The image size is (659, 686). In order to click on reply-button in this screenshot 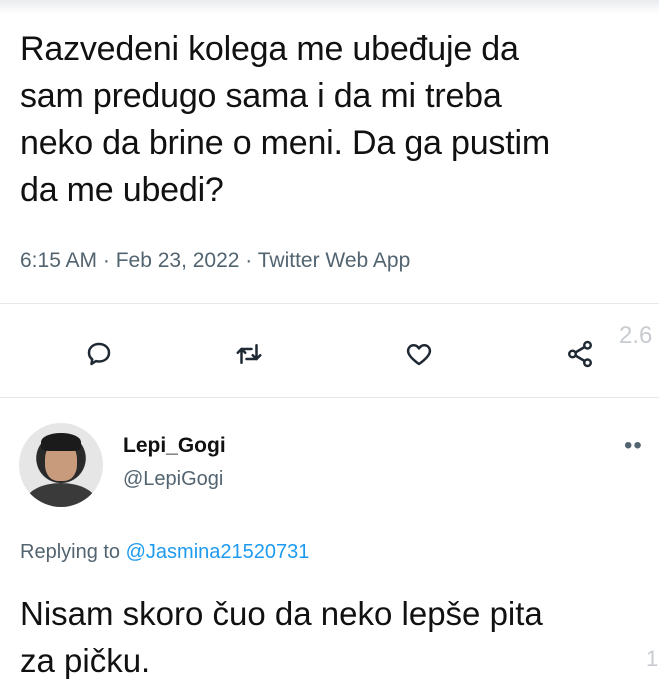, I will do `click(99, 354)`.